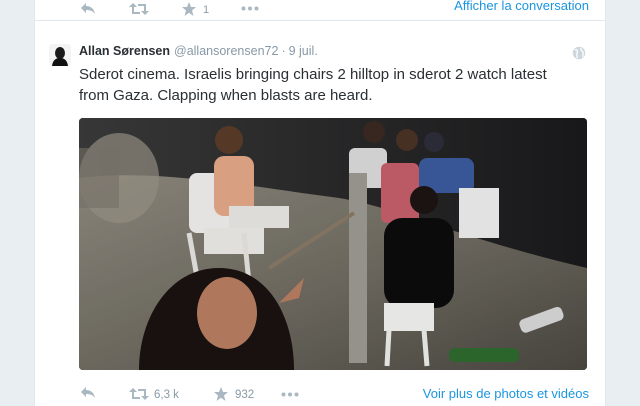 The height and width of the screenshot is (406, 640). Describe the element at coordinates (226, 51) in the screenshot. I see `author-username: @allansorensen72` at that location.